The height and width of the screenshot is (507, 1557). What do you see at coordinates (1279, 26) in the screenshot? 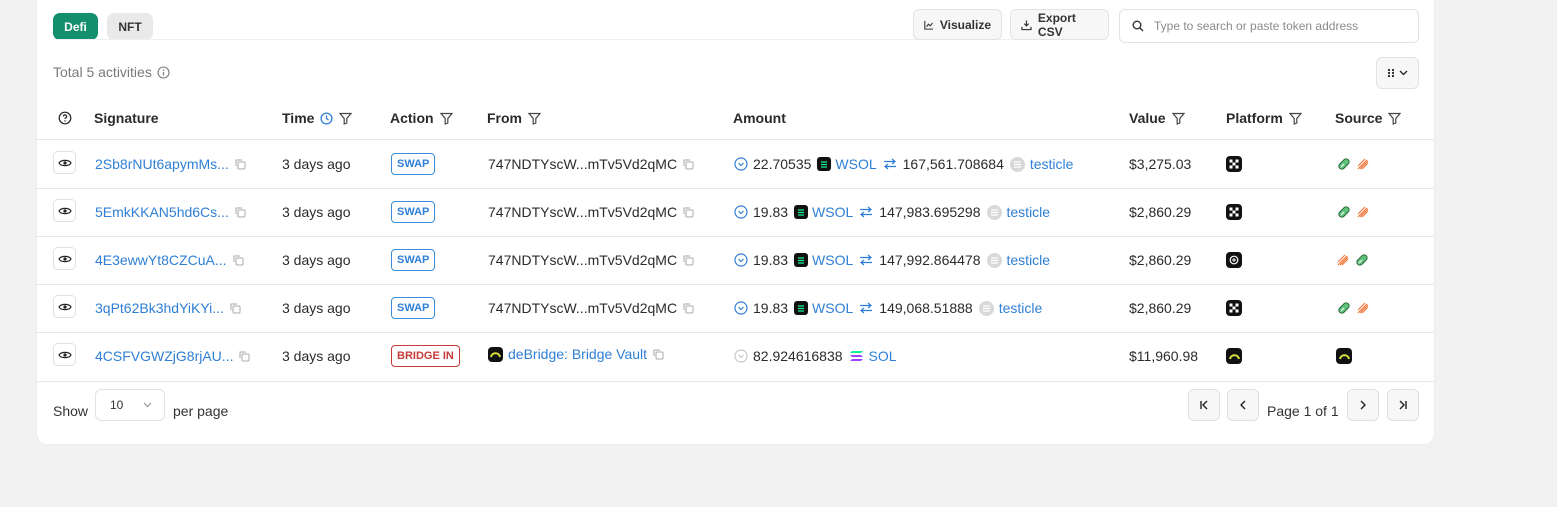
I see `search-input` at bounding box center [1279, 26].